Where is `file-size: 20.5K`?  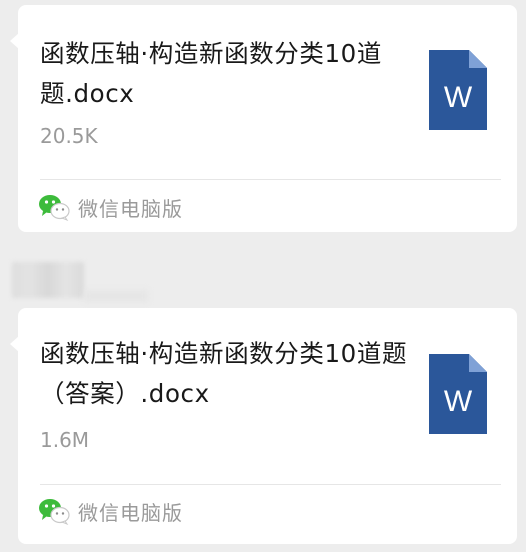
file-size: 20.5K is located at coordinates (69, 136).